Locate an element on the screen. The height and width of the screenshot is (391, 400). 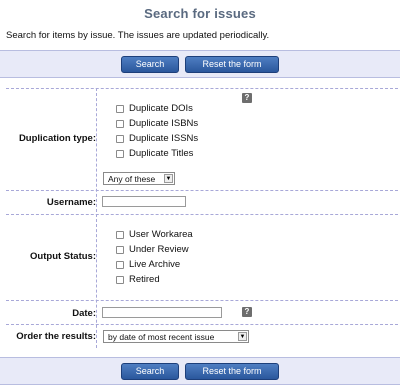
match-mode-select: Any of these ▼ is located at coordinates (139, 178).